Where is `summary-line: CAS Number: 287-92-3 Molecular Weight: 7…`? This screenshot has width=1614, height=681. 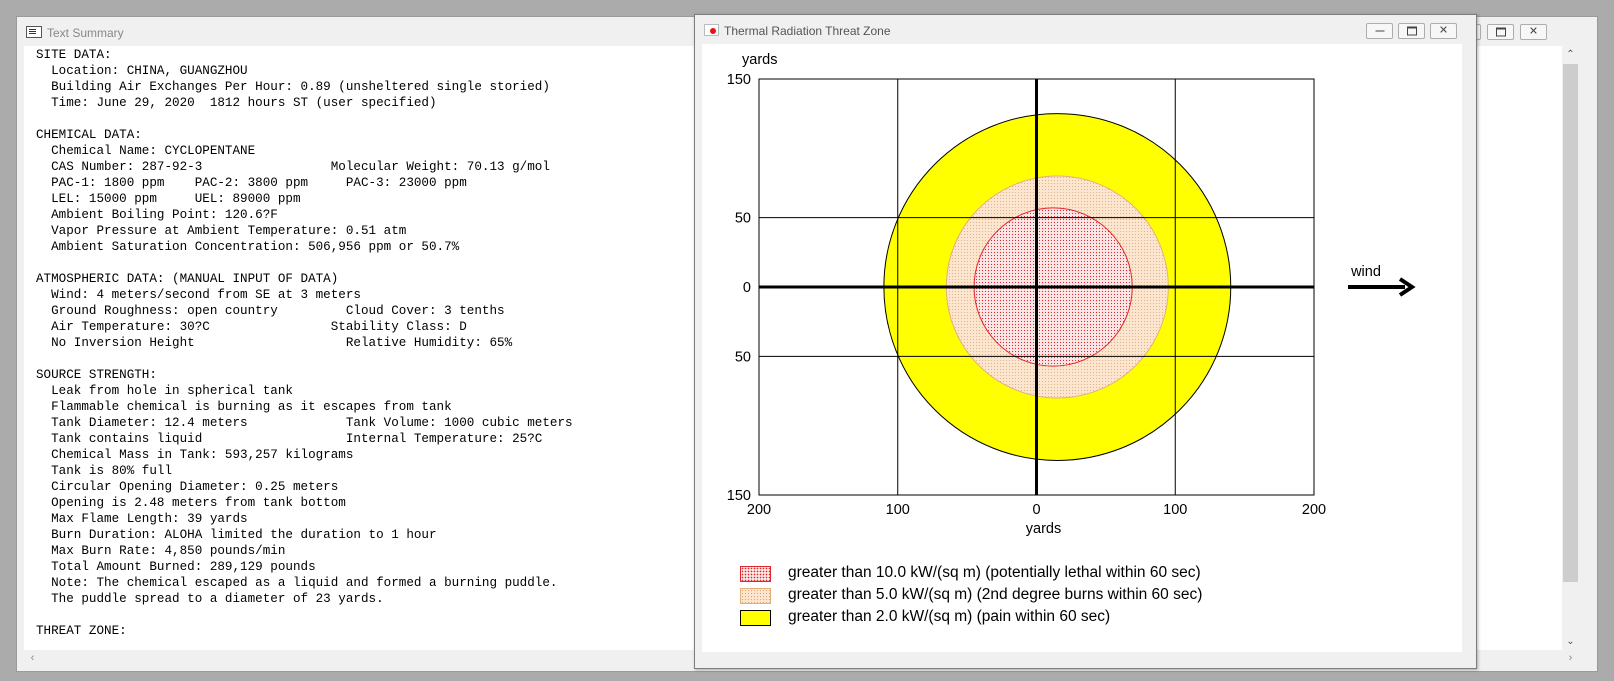 summary-line: CAS Number: 287-92-3 Molecular Weight: 7… is located at coordinates (293, 167).